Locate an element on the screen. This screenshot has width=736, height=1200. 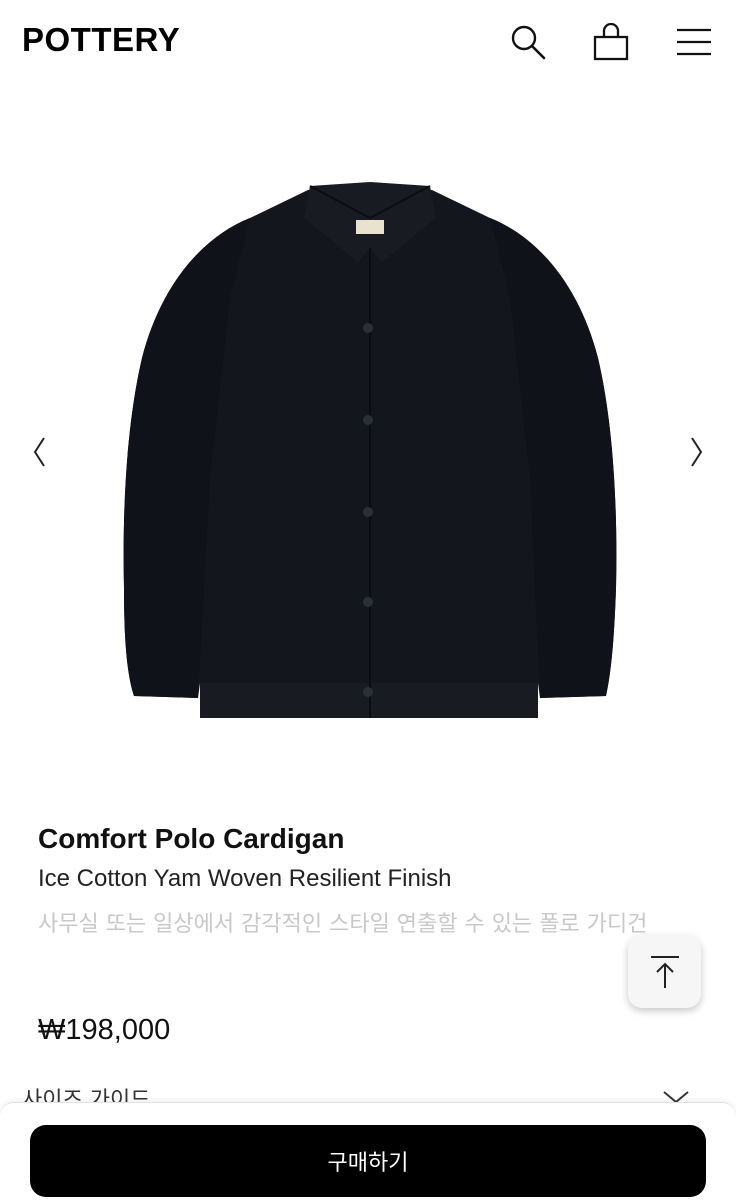
carousel-prev-button is located at coordinates (39, 452).